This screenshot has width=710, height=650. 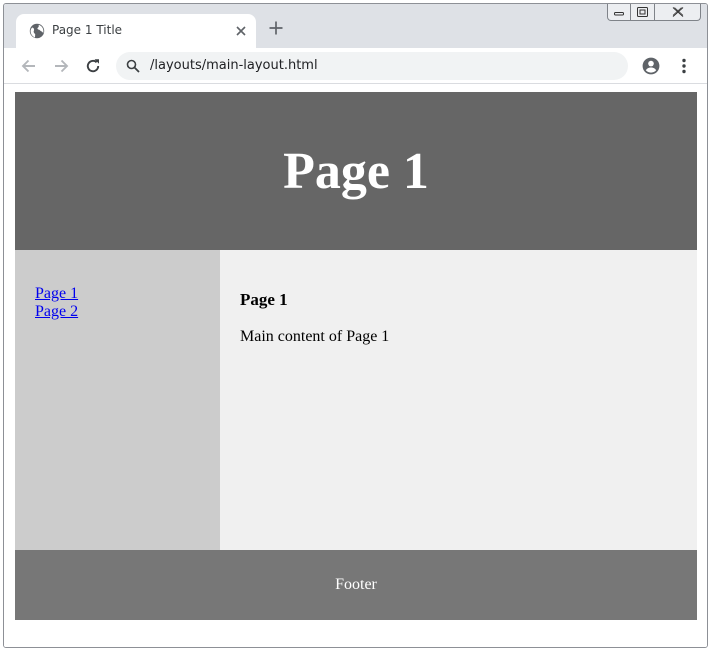 I want to click on window-controls, so click(x=654, y=13).